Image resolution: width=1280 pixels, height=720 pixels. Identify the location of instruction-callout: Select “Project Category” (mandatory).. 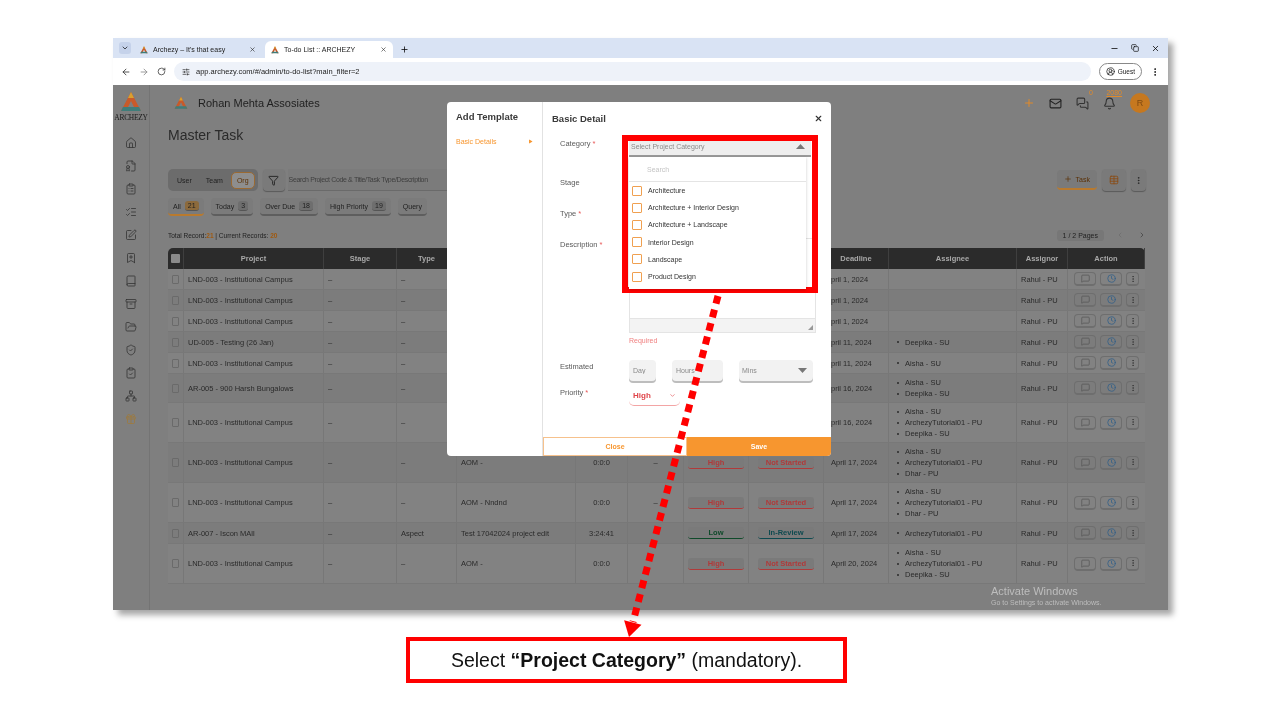
(626, 660).